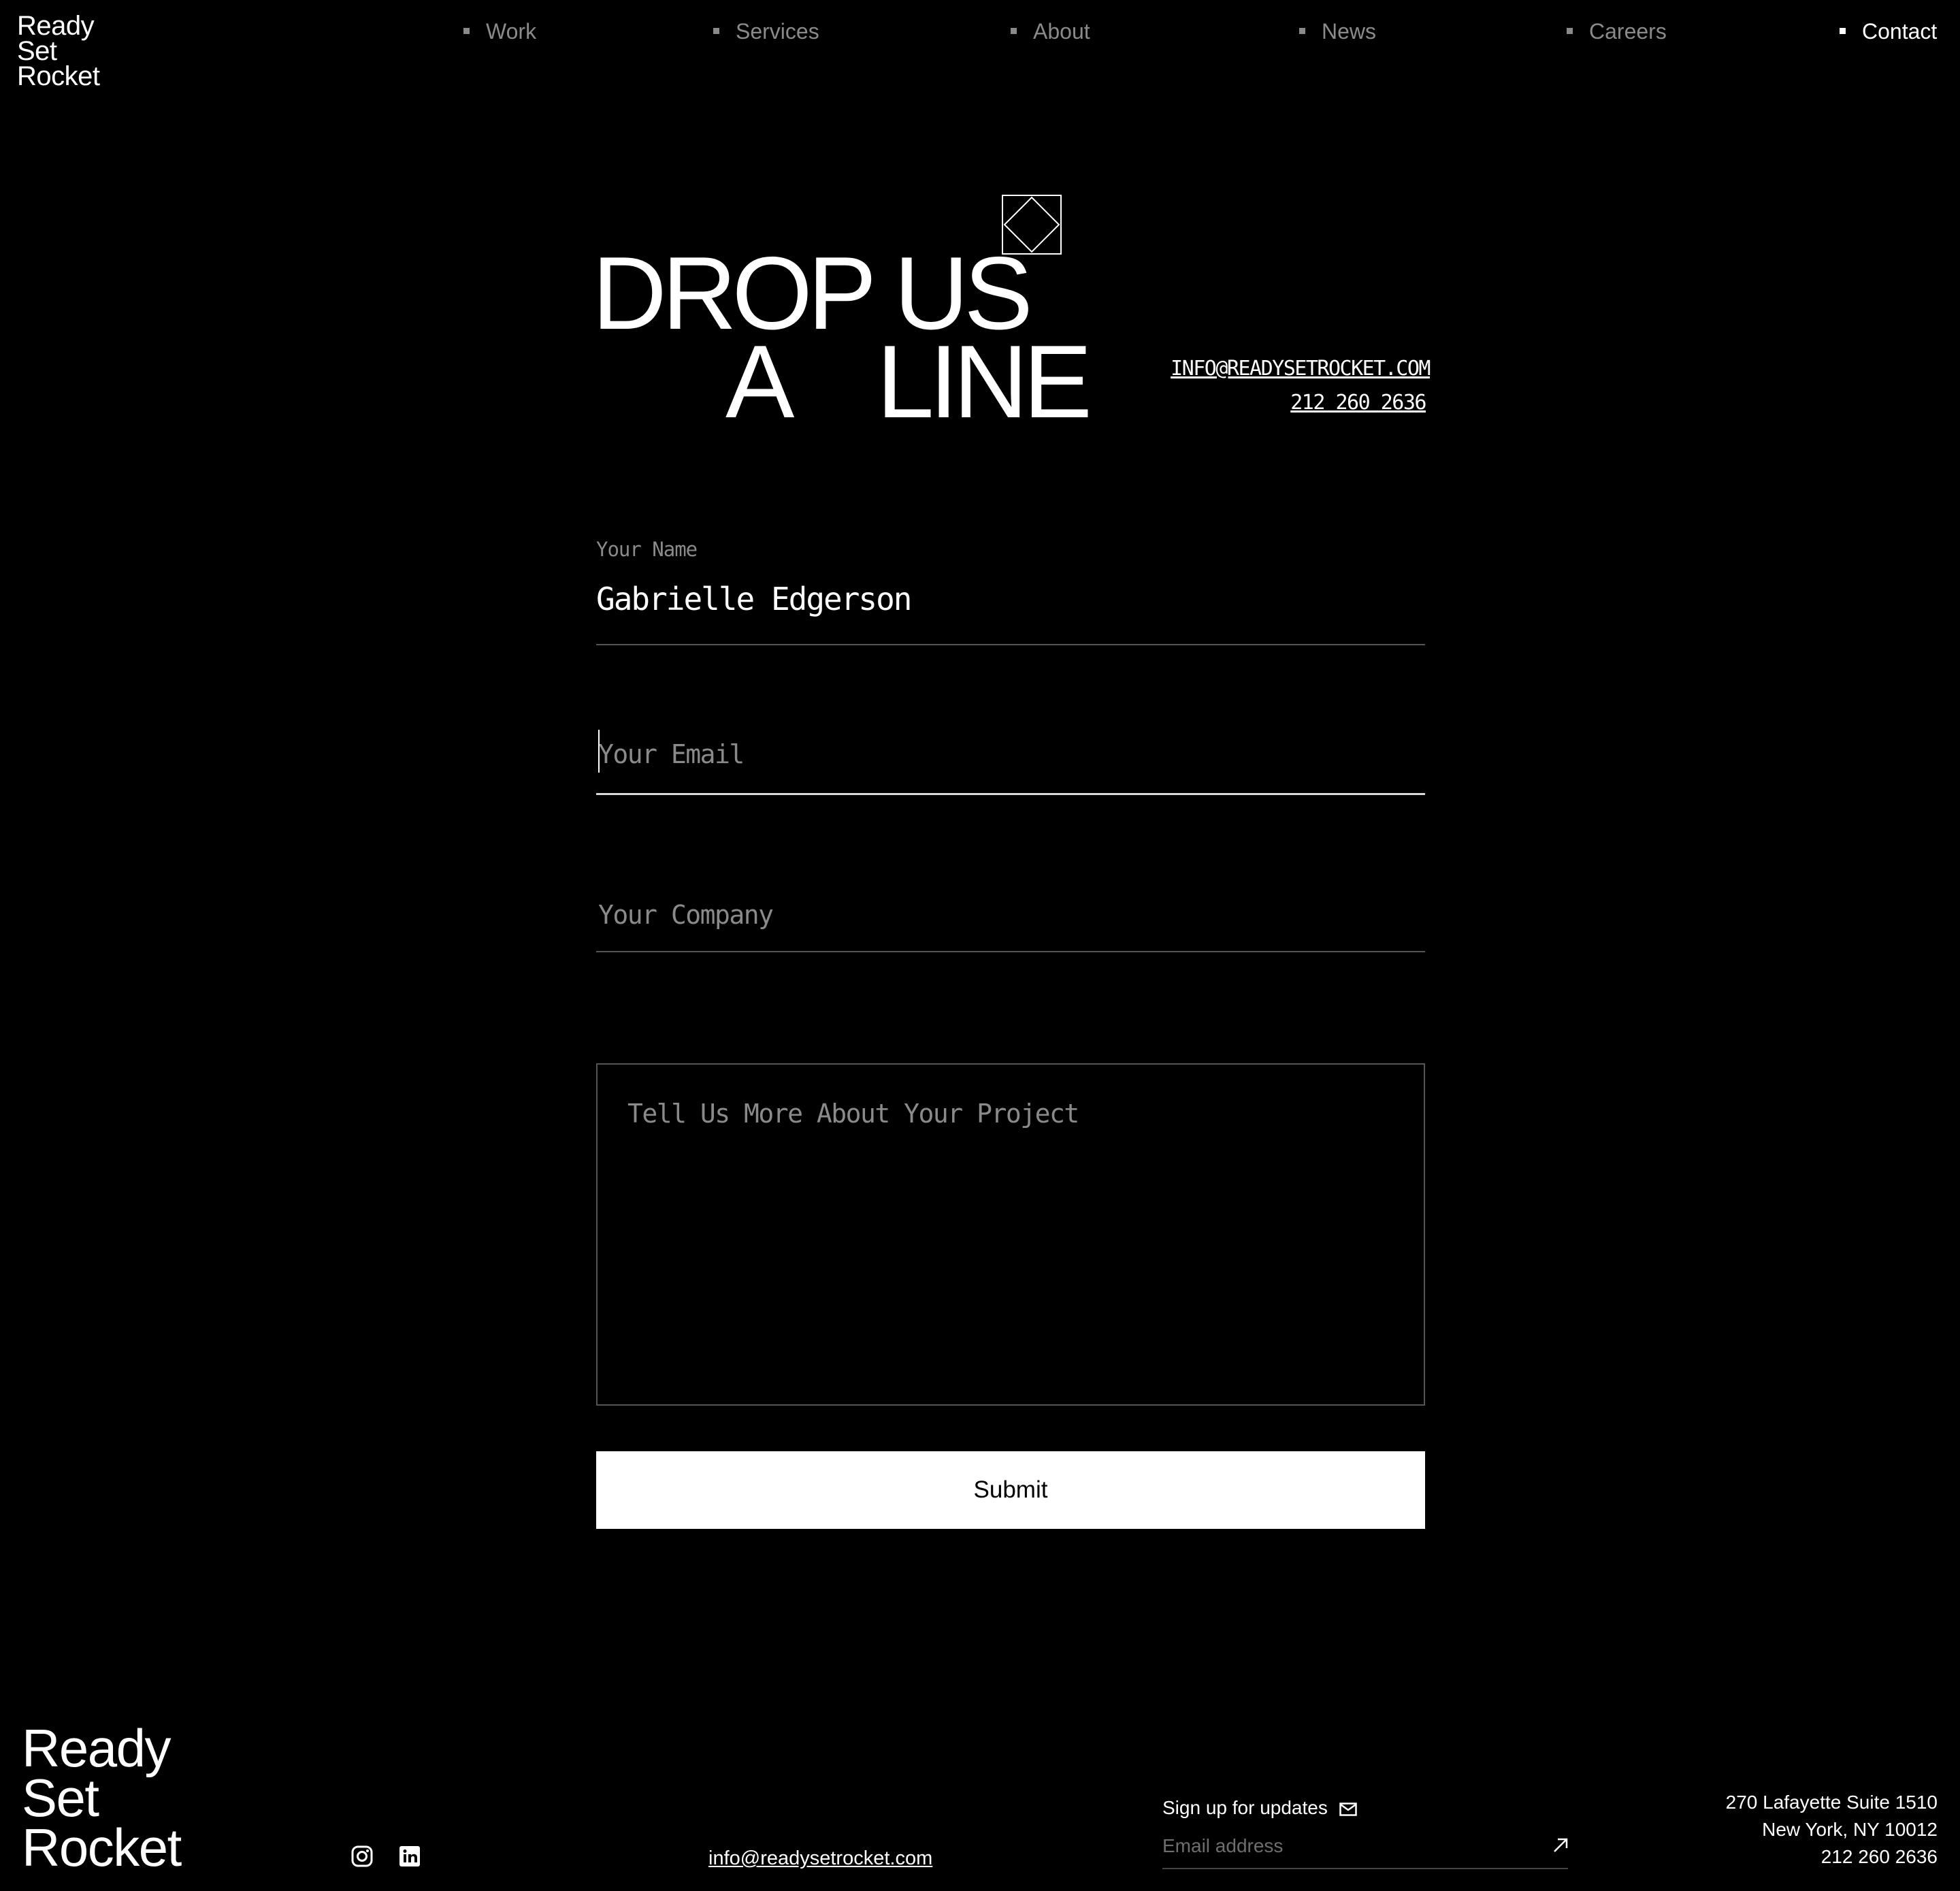  I want to click on email-field, so click(1011, 754).